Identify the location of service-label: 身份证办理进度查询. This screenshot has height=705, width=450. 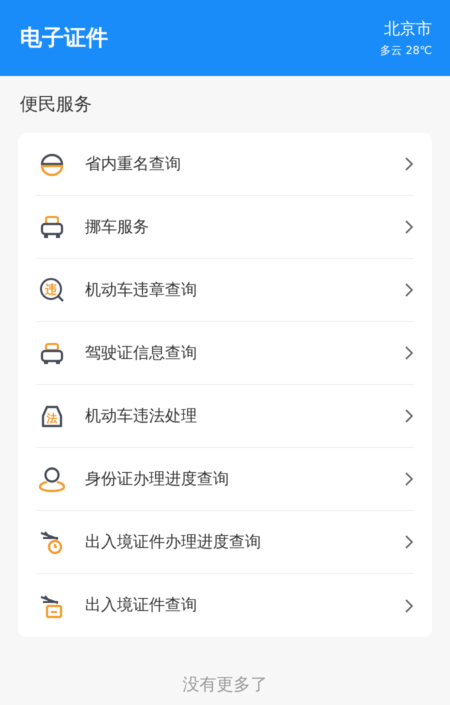
(157, 479).